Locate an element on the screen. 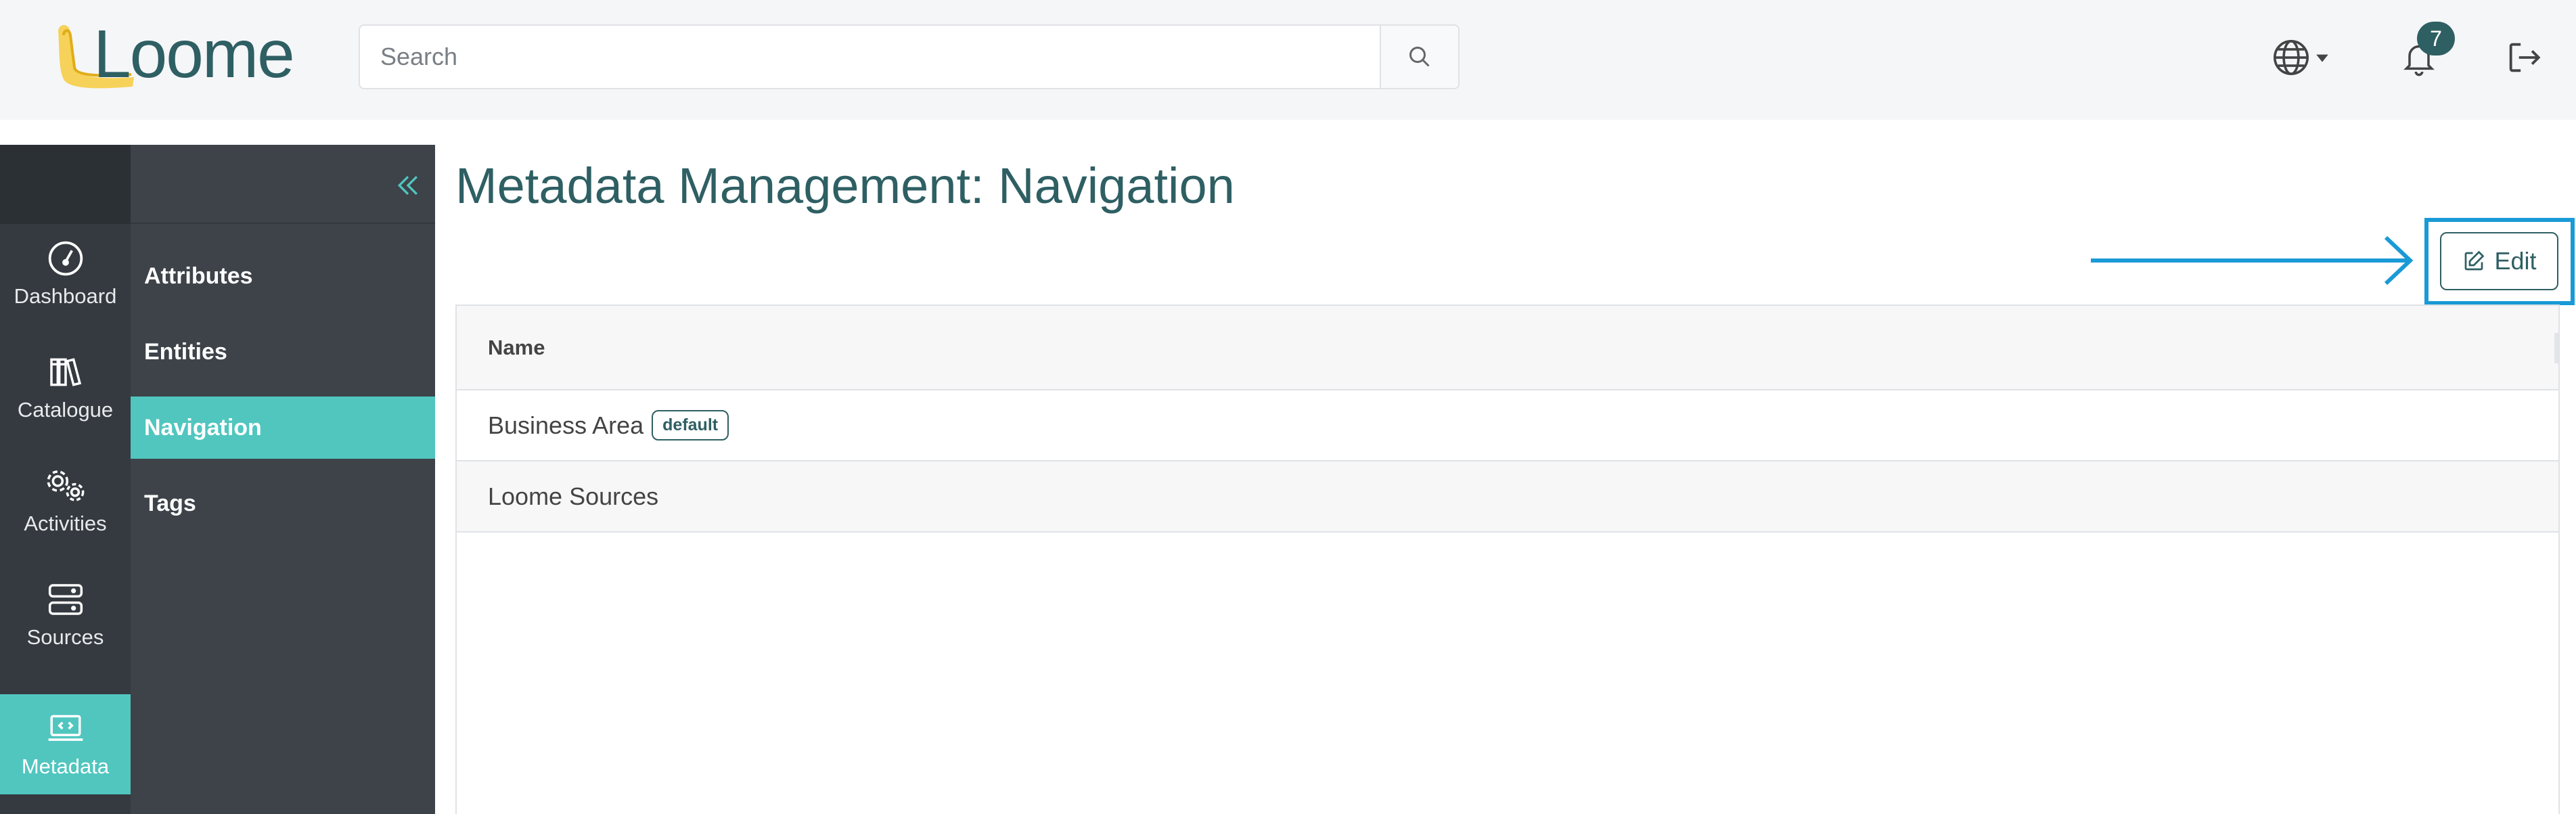 The height and width of the screenshot is (814, 2576). server-icon is located at coordinates (65, 599).